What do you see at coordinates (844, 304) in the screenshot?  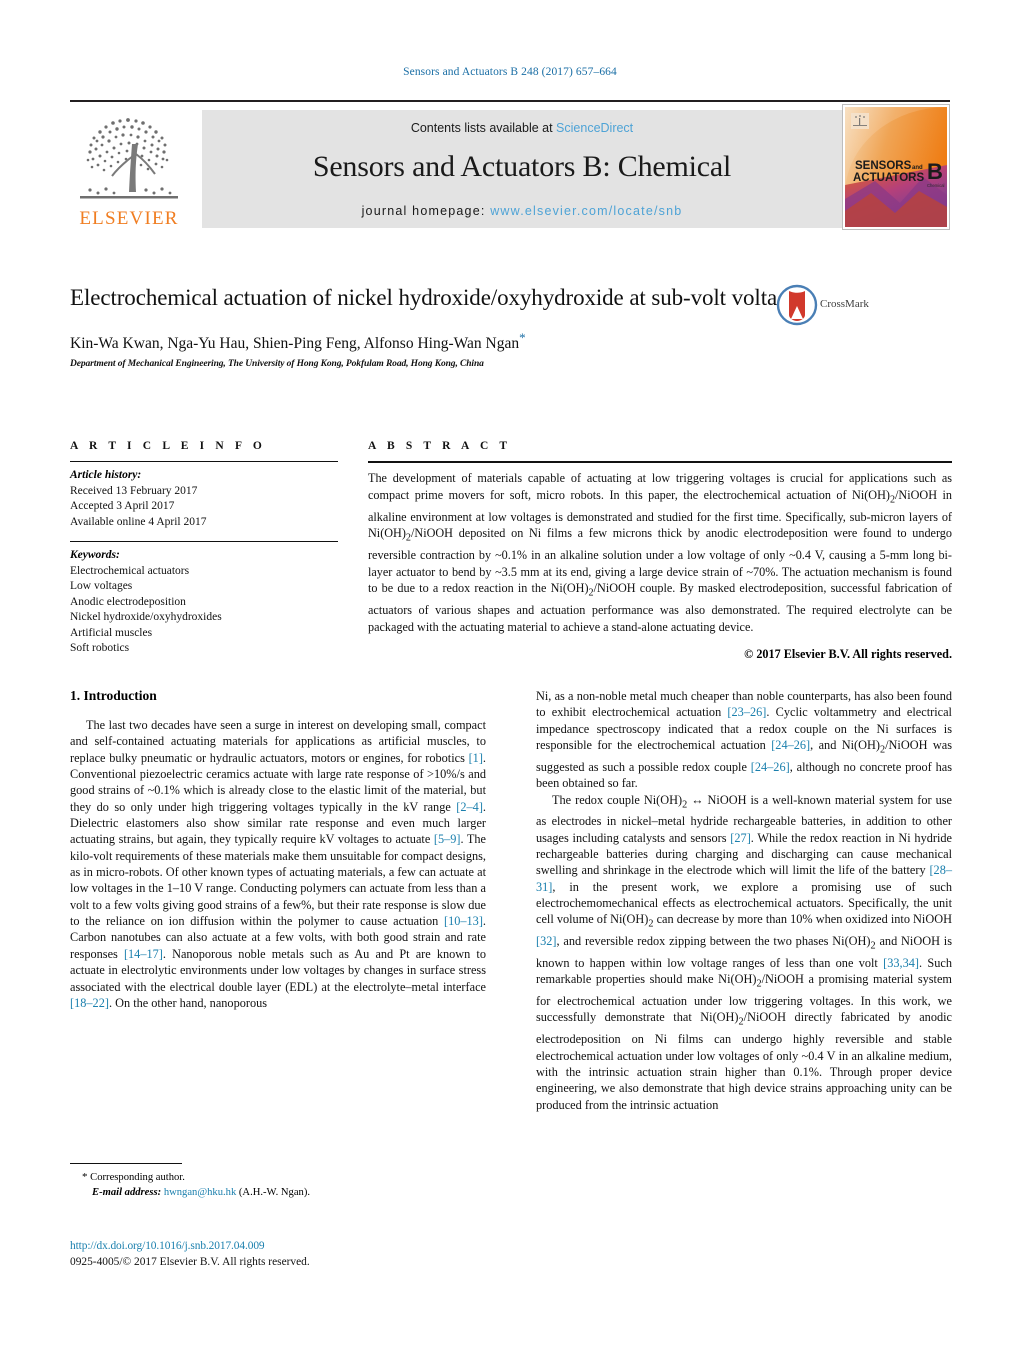 I see `crossmark-label: CrossMark` at bounding box center [844, 304].